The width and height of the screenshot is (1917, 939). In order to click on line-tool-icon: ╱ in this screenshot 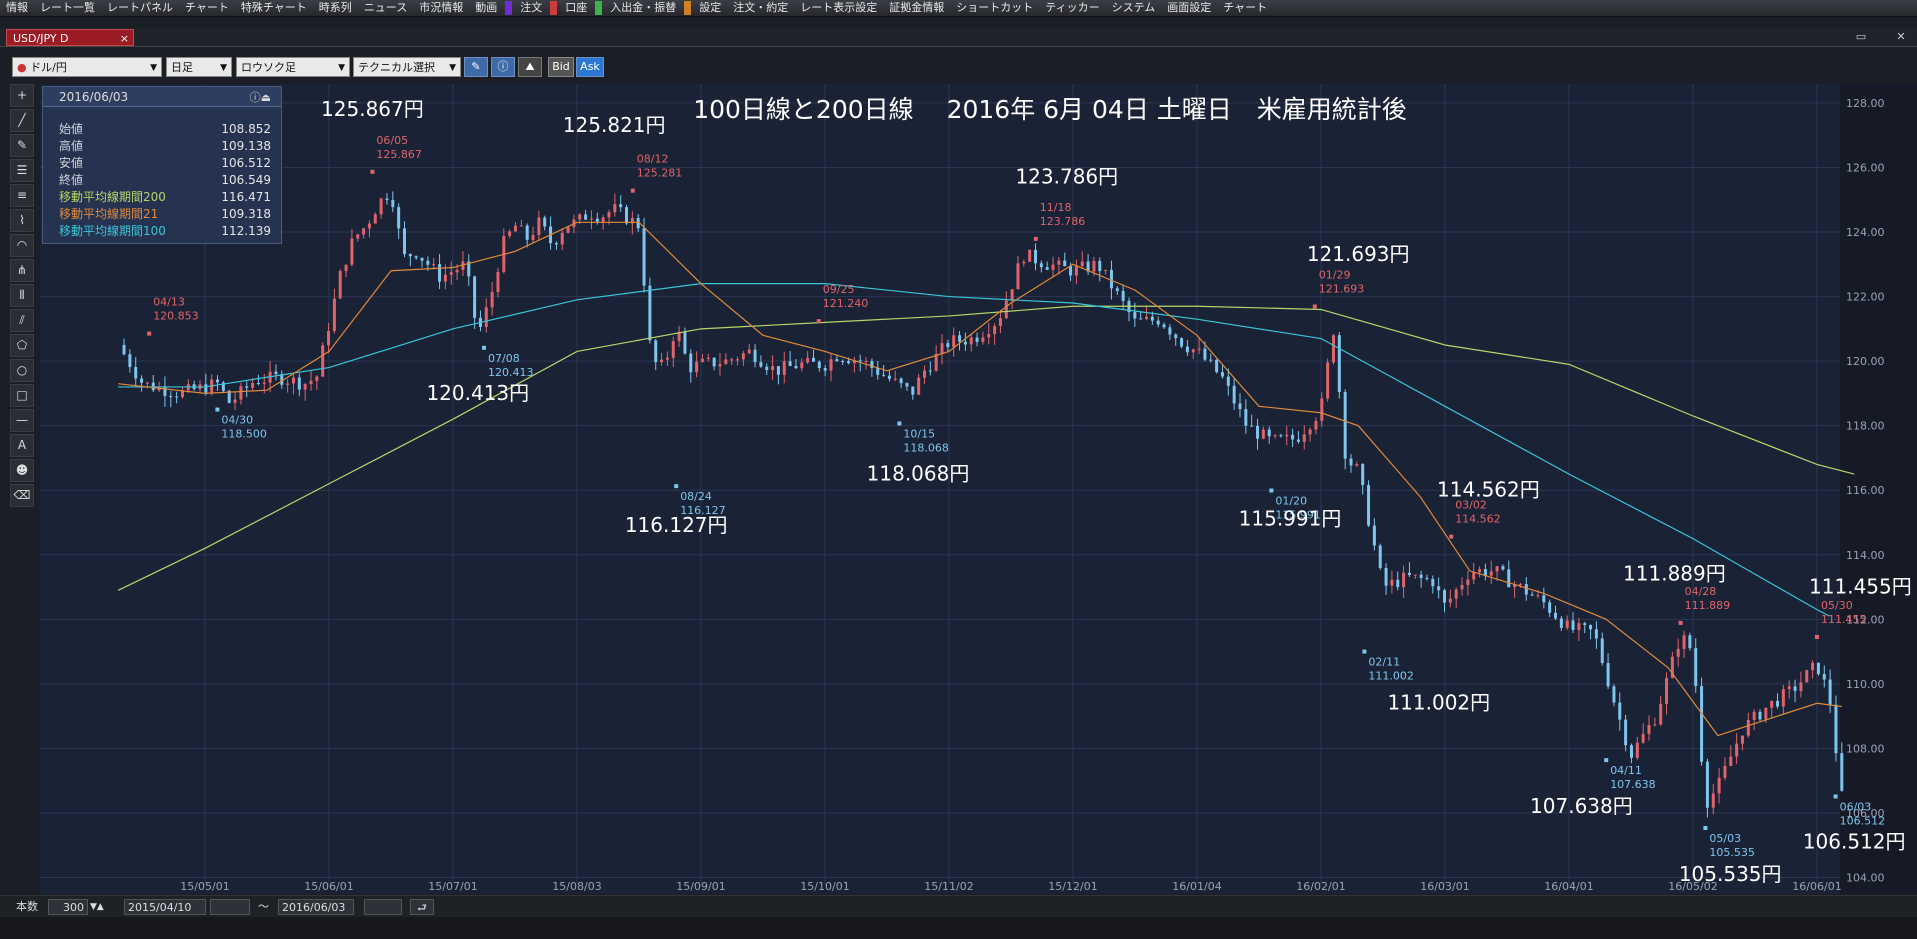, I will do `click(22, 120)`.